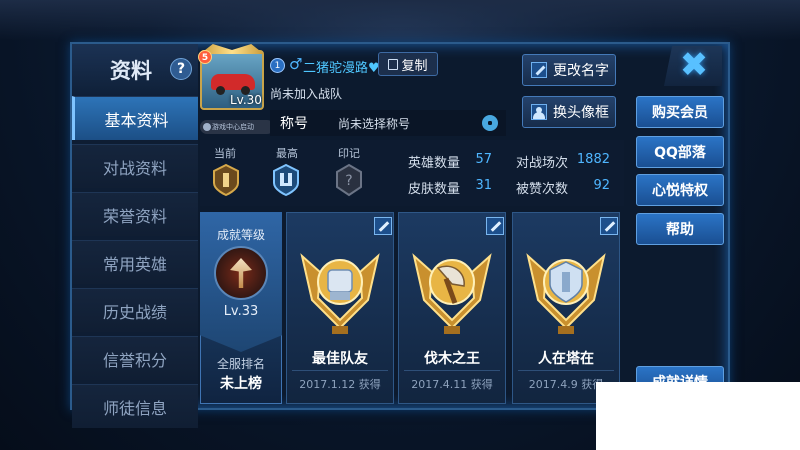 The width and height of the screenshot is (800, 450). What do you see at coordinates (135, 262) in the screenshot?
I see `sidebar-item-common-heroes: 常用英雄` at bounding box center [135, 262].